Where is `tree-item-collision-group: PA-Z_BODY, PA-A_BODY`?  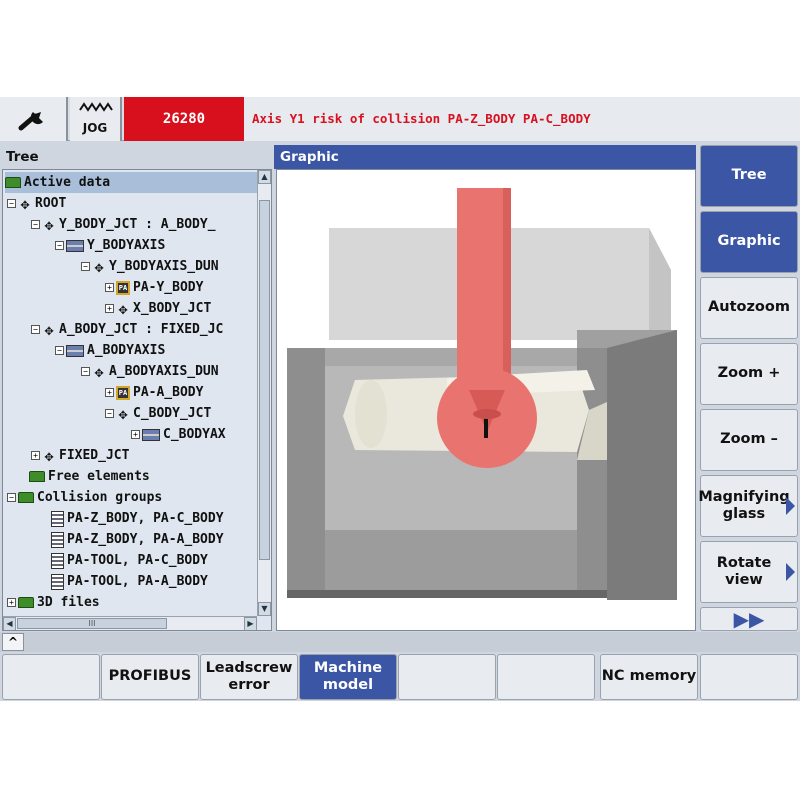
tree-item-collision-group: PA-Z_BODY, PA-A_BODY is located at coordinates (161, 539).